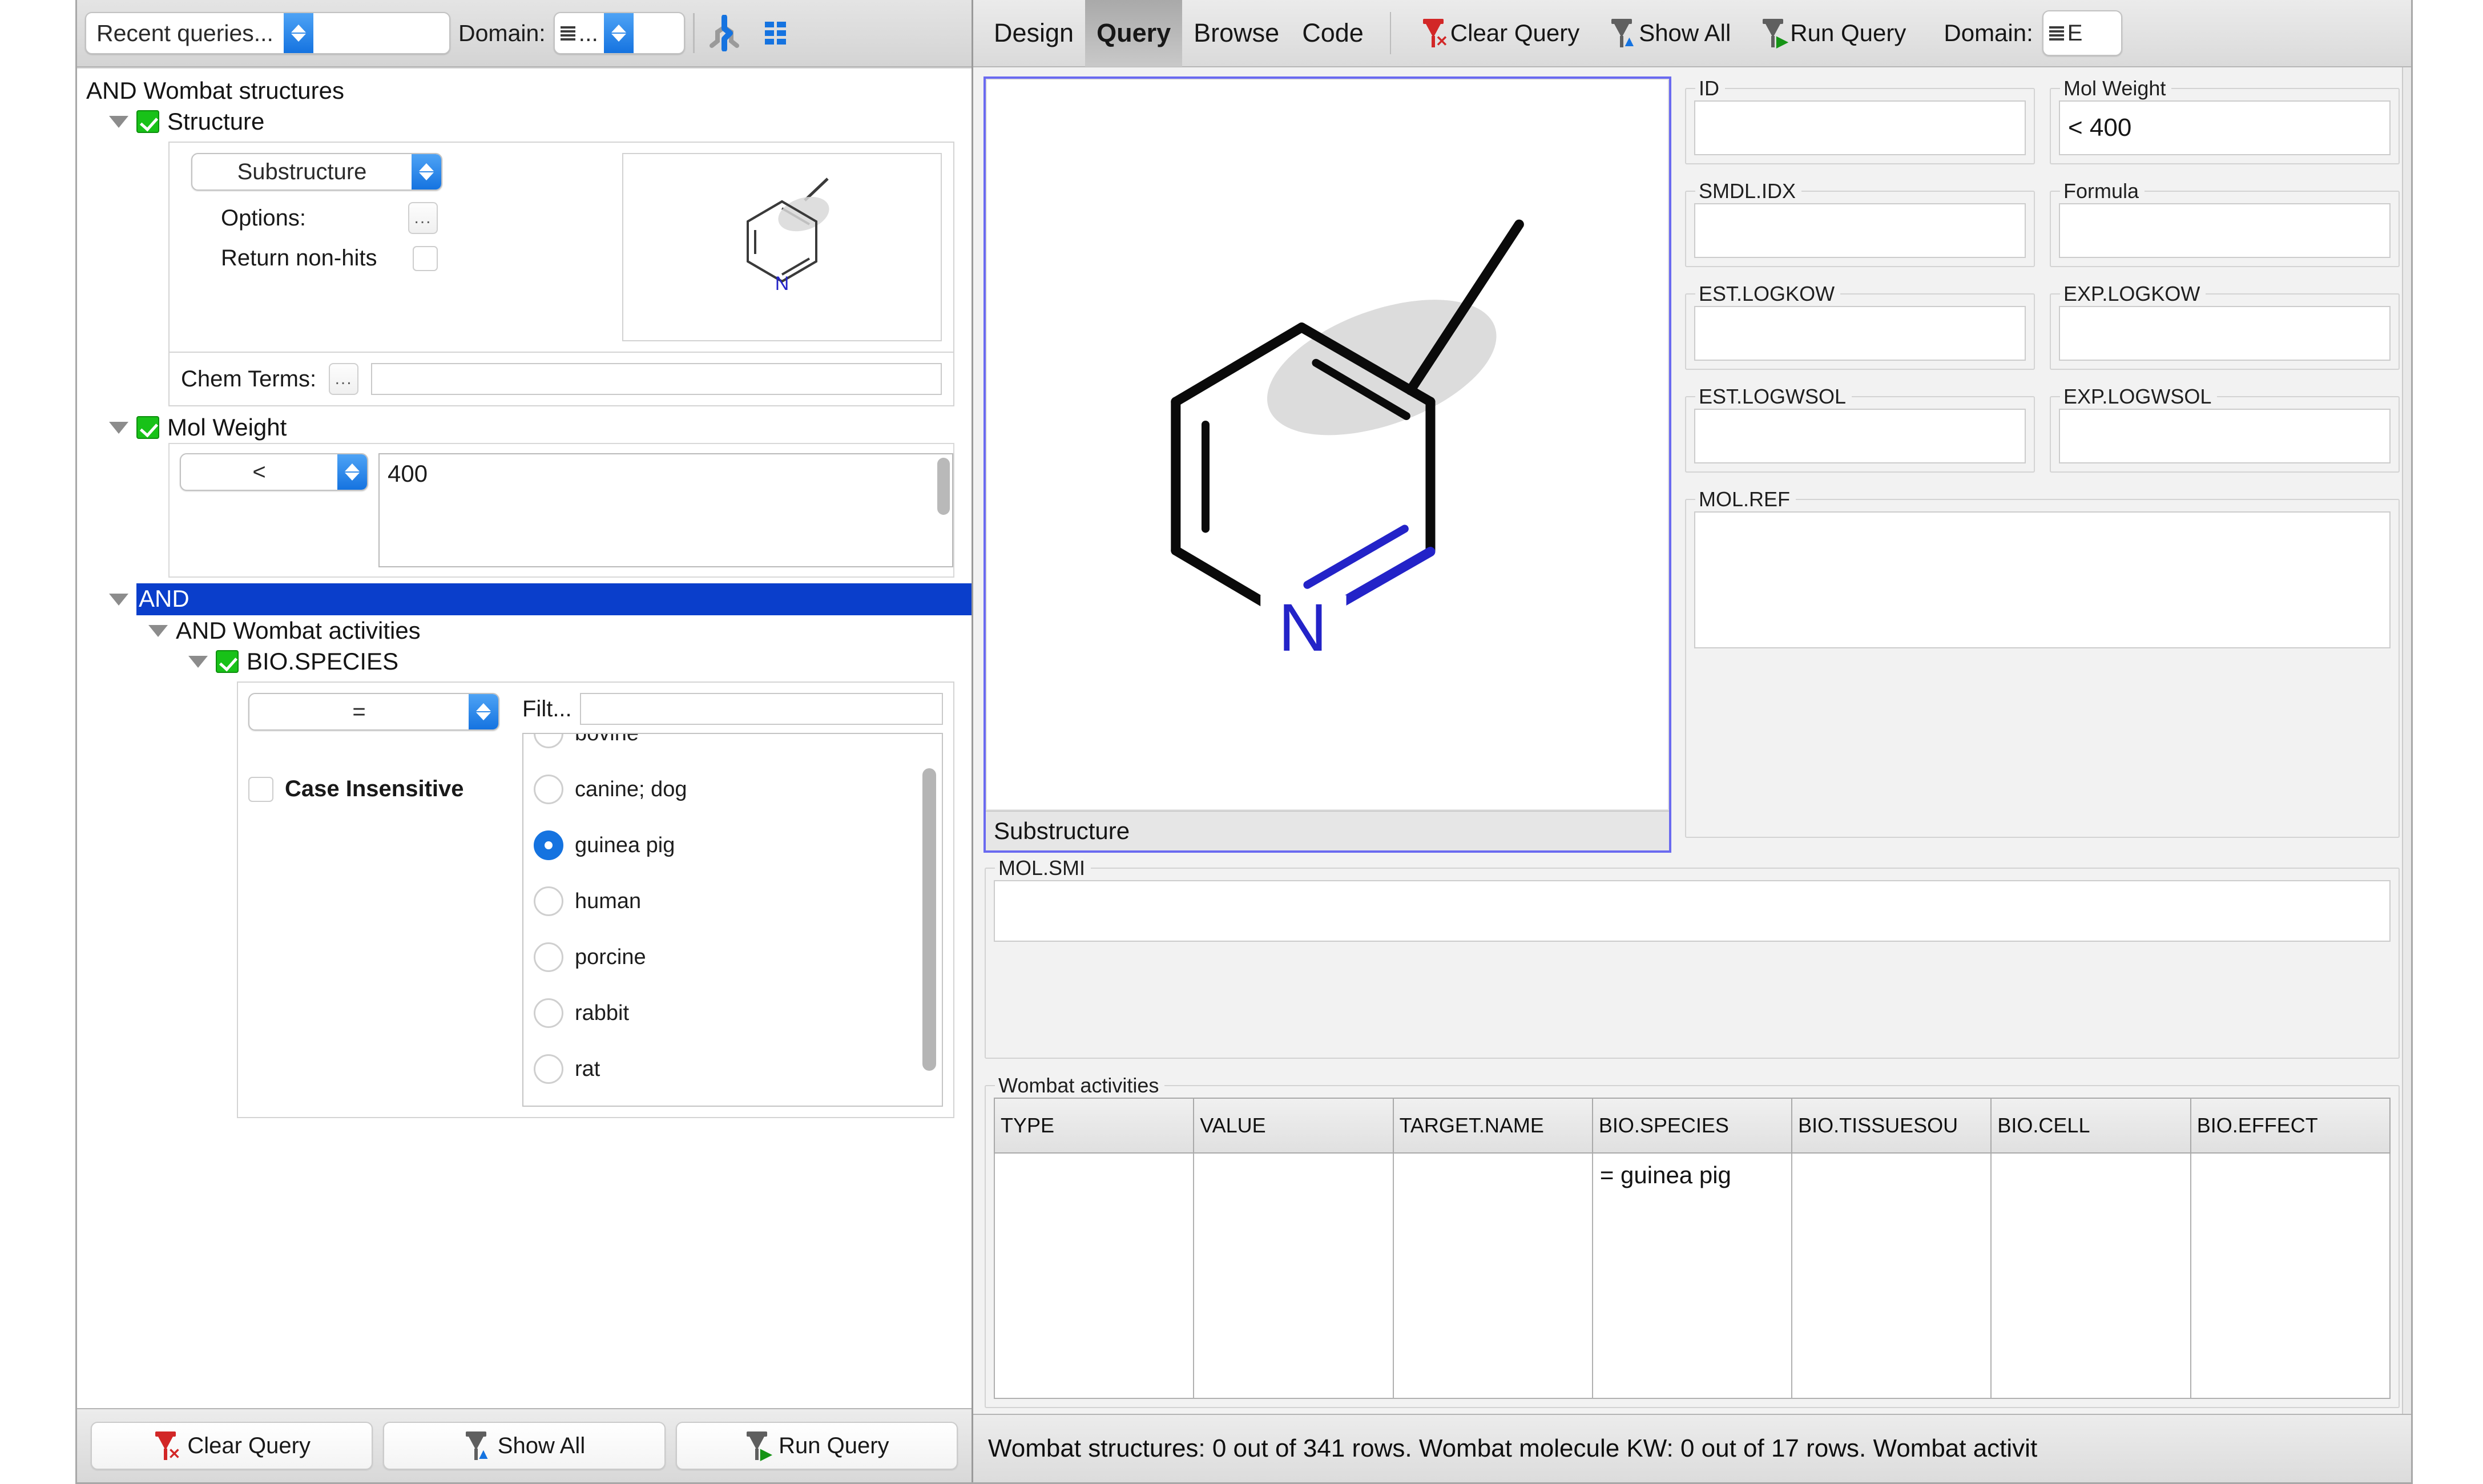  Describe the element at coordinates (1692, 1126) in the screenshot. I see `column-header-bio-species: BIO.SPECIES` at that location.